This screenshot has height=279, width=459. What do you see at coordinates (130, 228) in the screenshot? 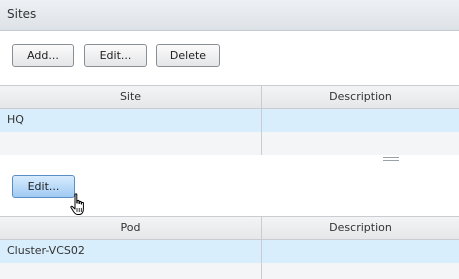
I see `column-header-pod: Pod` at bounding box center [130, 228].